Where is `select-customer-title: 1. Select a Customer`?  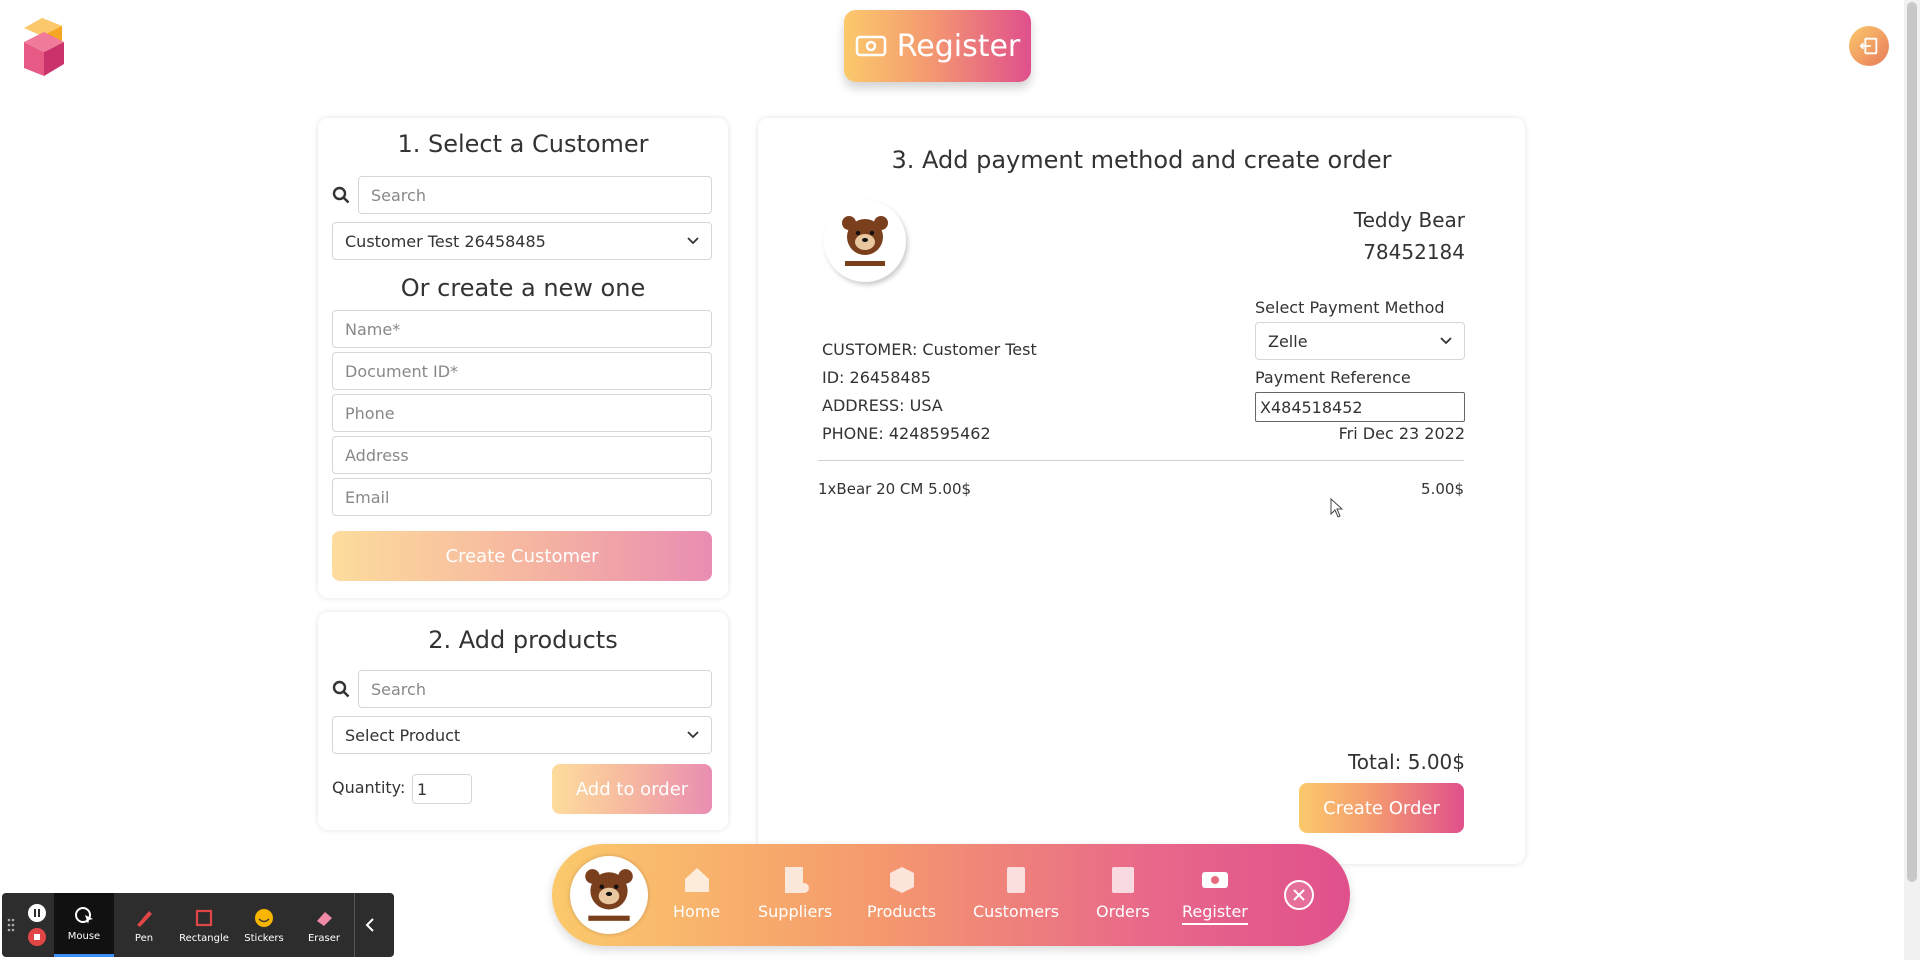 select-customer-title: 1. Select a Customer is located at coordinates (523, 144).